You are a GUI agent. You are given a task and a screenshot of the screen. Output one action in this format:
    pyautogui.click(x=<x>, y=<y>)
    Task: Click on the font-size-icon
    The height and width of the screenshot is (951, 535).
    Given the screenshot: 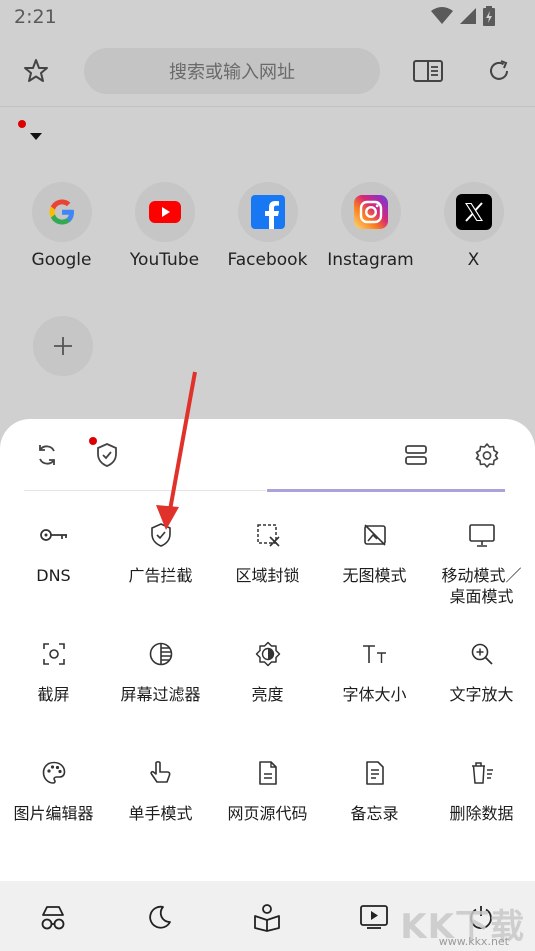 What is the action you would take?
    pyautogui.click(x=375, y=654)
    